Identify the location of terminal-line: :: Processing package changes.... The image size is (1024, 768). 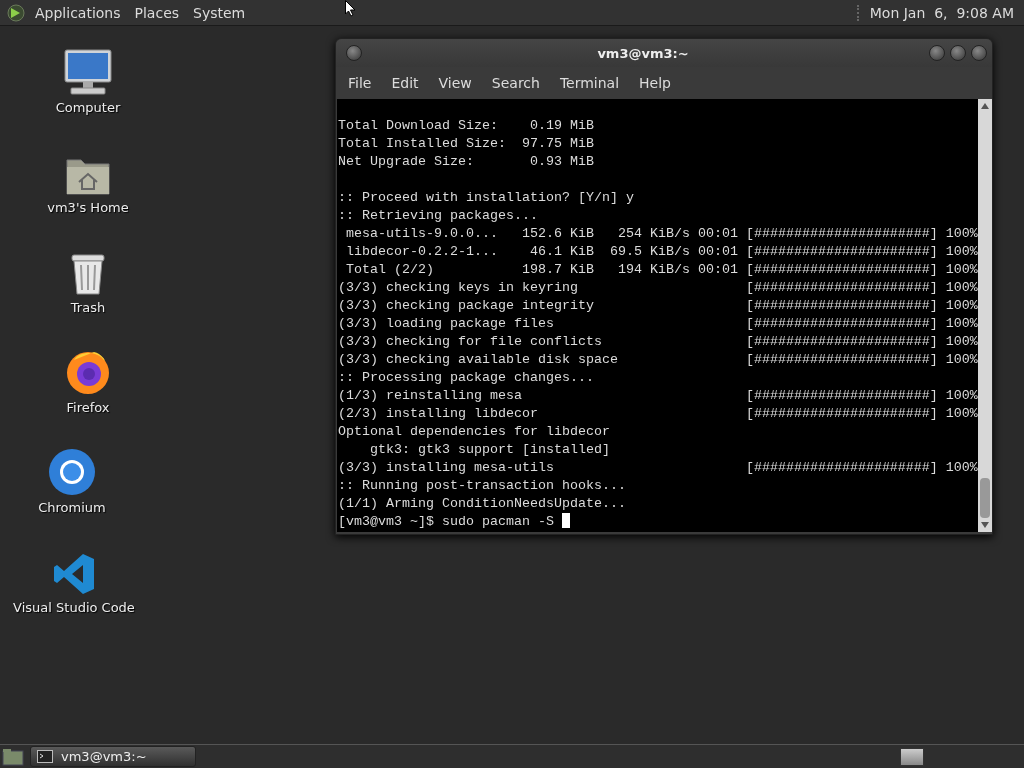
(466, 378).